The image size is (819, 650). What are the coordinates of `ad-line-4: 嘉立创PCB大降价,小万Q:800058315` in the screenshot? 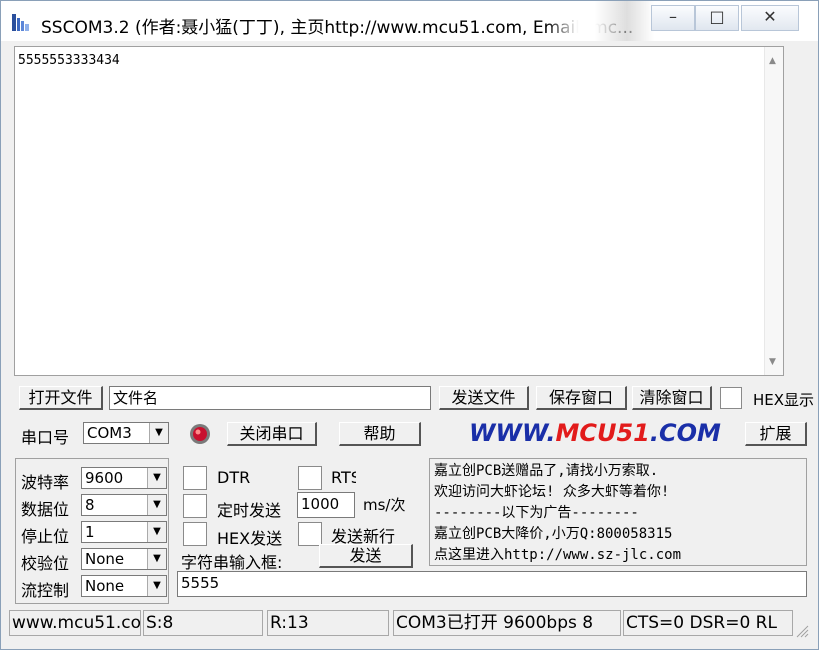 It's located at (553, 534).